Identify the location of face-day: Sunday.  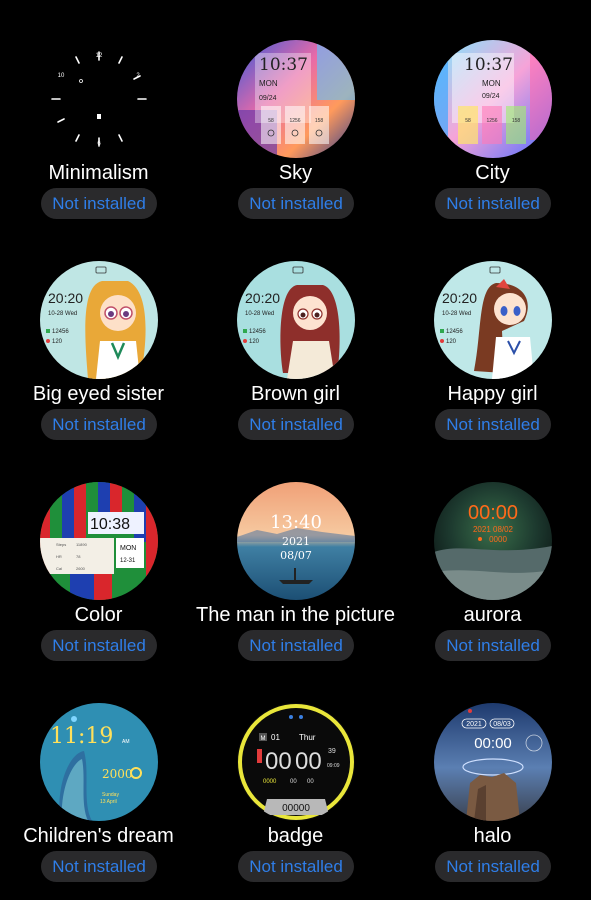
(110, 795).